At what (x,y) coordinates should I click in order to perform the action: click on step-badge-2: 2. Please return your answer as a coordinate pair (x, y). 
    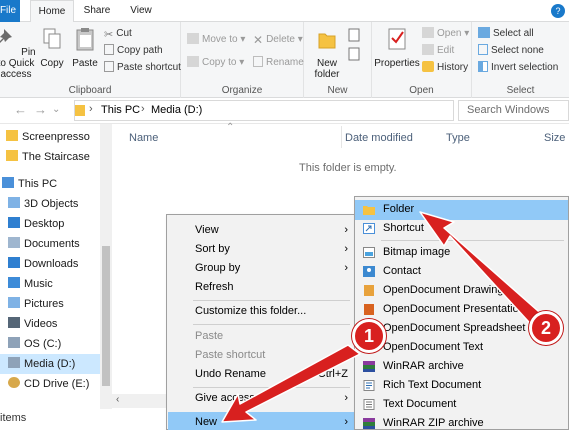
    Looking at the image, I should click on (546, 328).